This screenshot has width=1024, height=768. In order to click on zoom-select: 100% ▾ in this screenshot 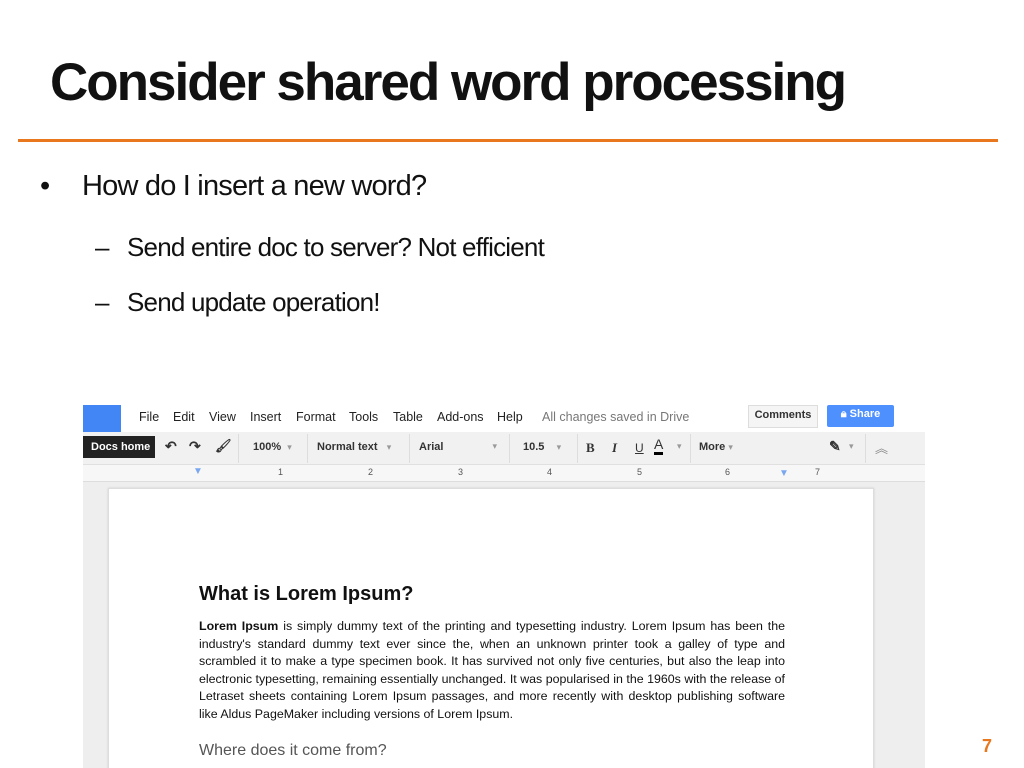, I will do `click(272, 447)`.